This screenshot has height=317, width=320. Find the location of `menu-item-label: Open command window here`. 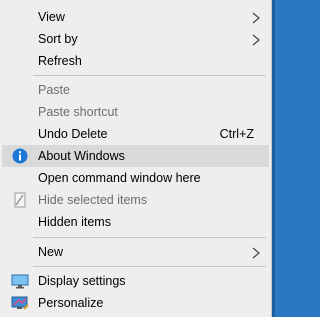

menu-item-label: Open command window here is located at coordinates (119, 178).